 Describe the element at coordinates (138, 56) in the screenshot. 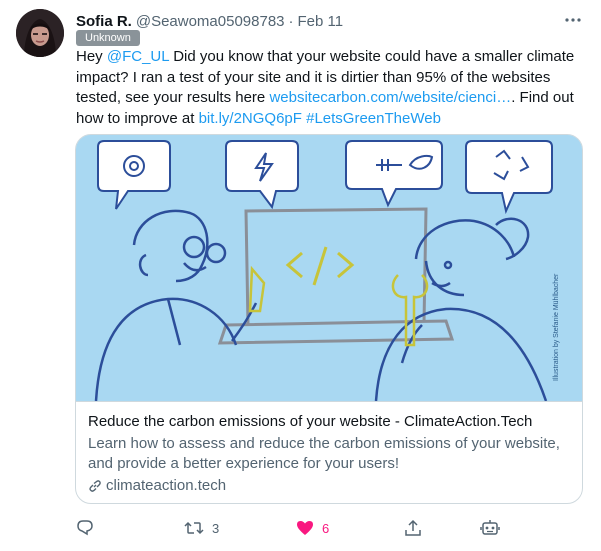

I see `mention-link: @FC_UL` at that location.